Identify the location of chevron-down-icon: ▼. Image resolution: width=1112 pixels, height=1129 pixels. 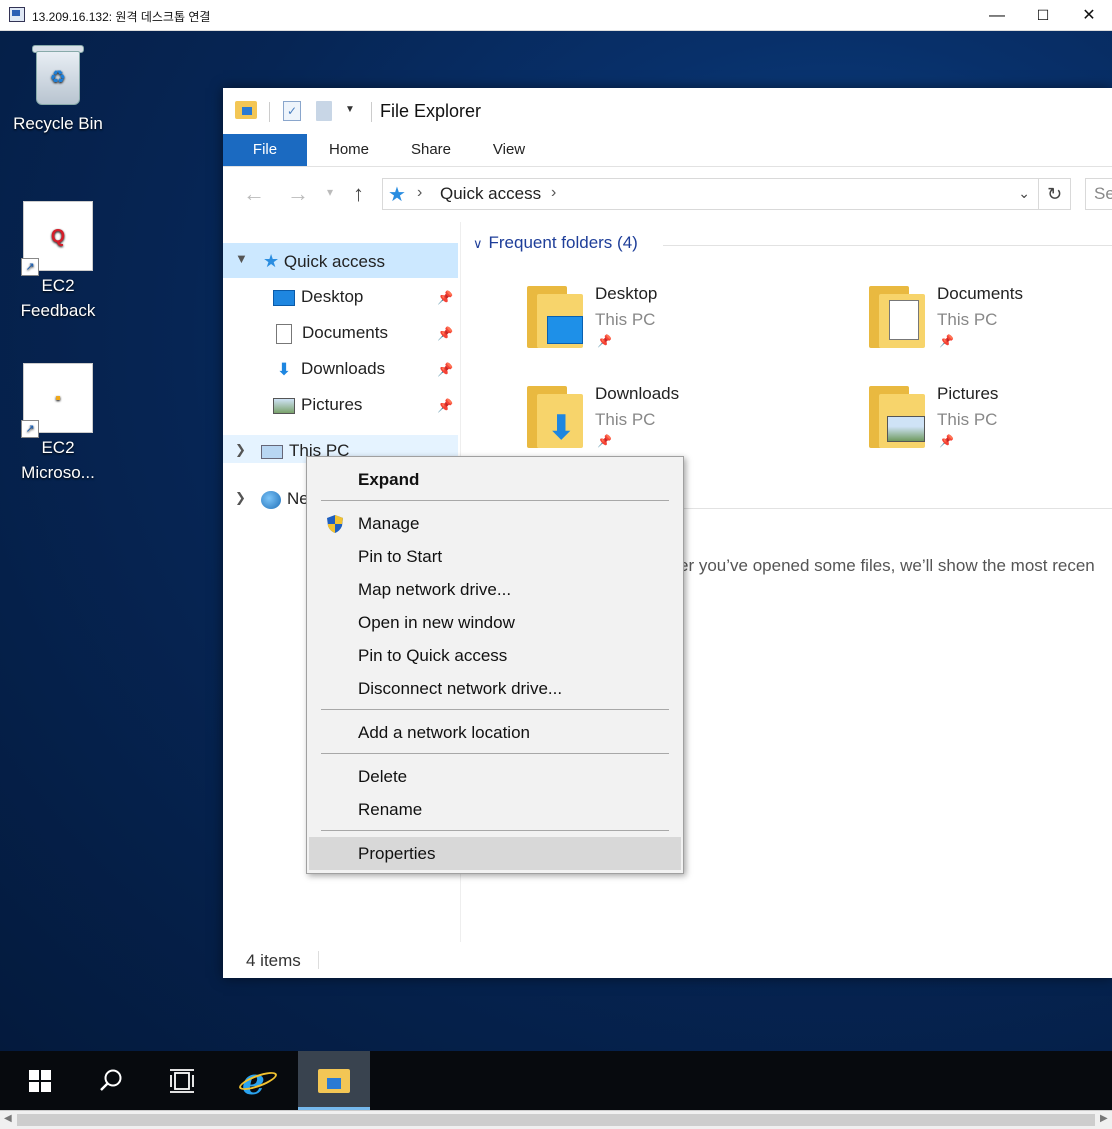
(241, 258).